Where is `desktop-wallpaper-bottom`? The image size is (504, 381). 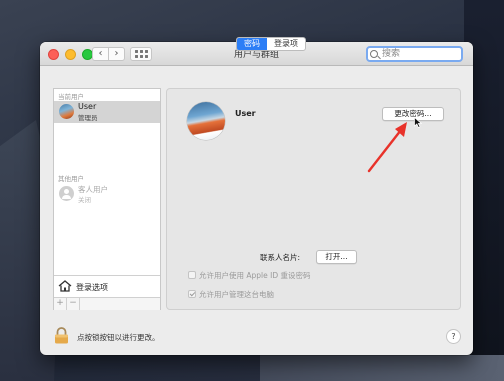
desktop-wallpaper-bottom is located at coordinates (382, 368).